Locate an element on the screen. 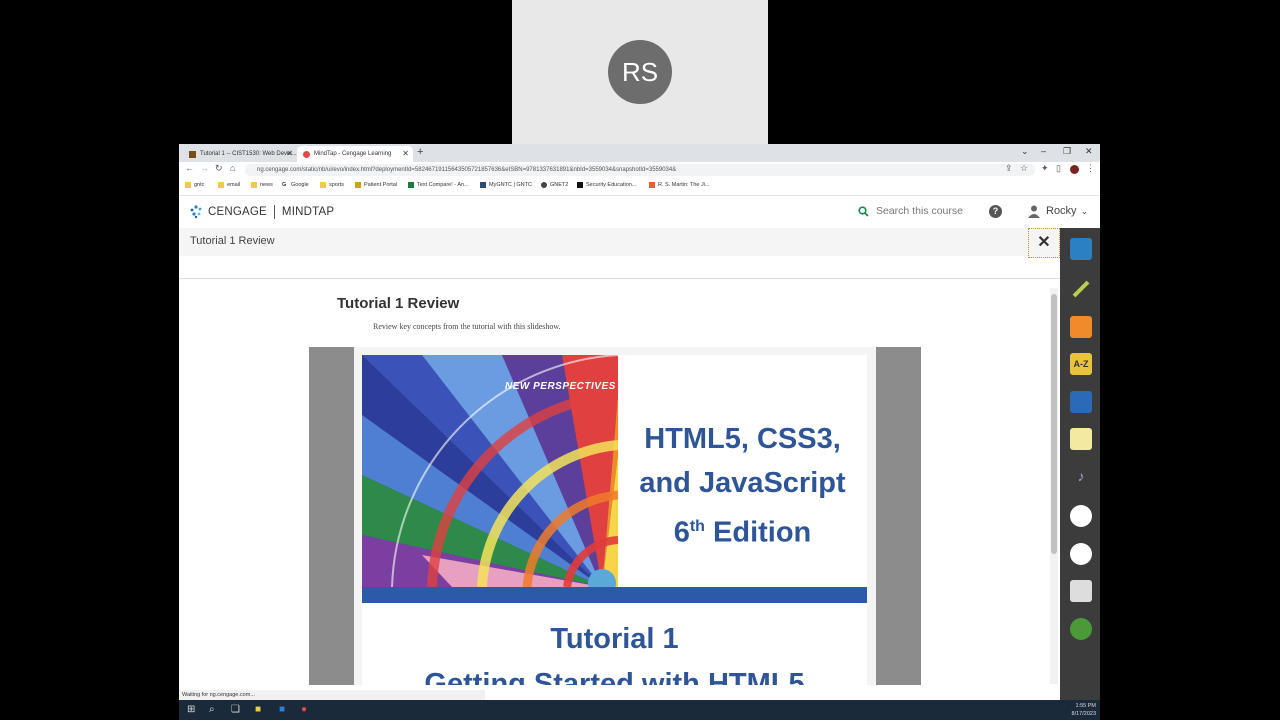  book-title-line: and JavaScript is located at coordinates (742, 483).